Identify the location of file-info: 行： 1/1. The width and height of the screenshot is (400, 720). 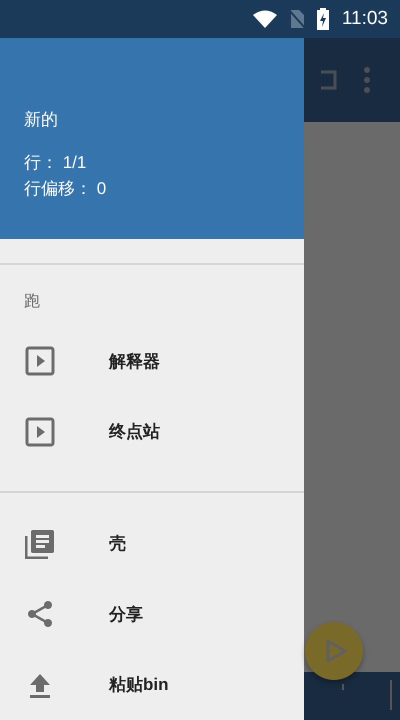
(56, 163).